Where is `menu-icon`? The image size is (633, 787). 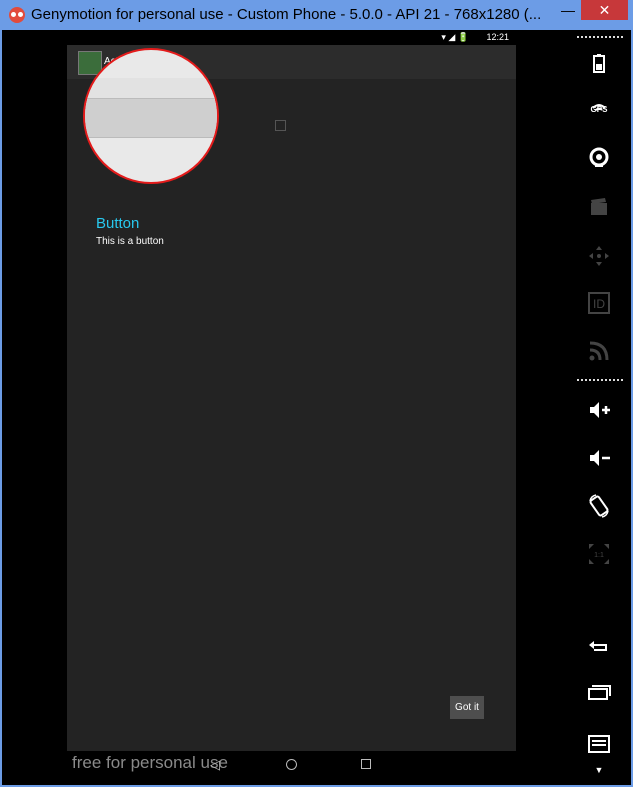 menu-icon is located at coordinates (599, 743).